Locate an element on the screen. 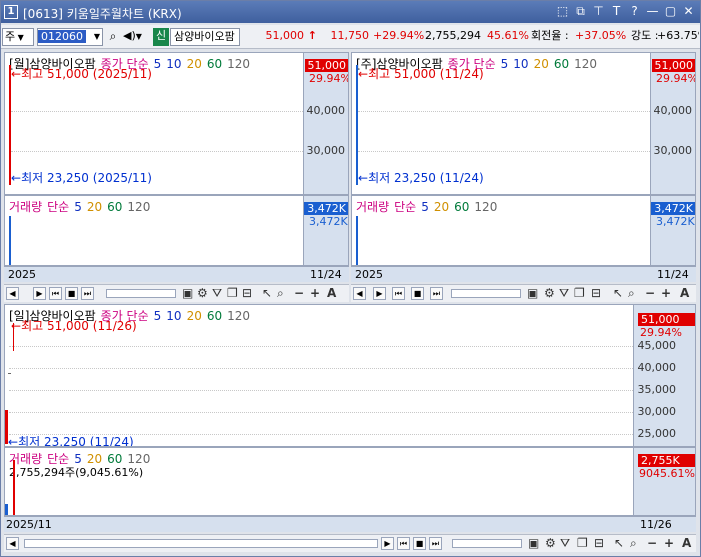 The height and width of the screenshot is (557, 701). help-icon: ? is located at coordinates (634, 11).